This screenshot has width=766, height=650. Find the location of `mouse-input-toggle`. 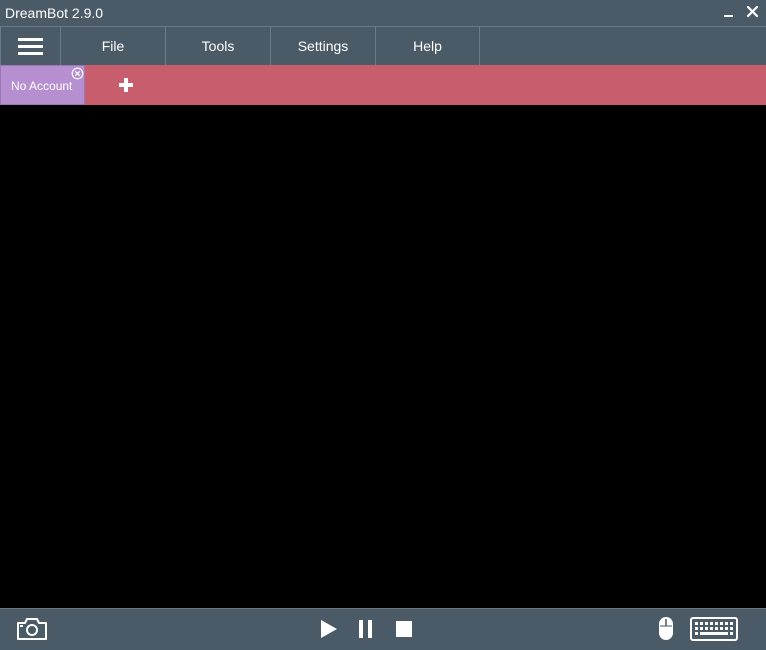

mouse-input-toggle is located at coordinates (666, 629).